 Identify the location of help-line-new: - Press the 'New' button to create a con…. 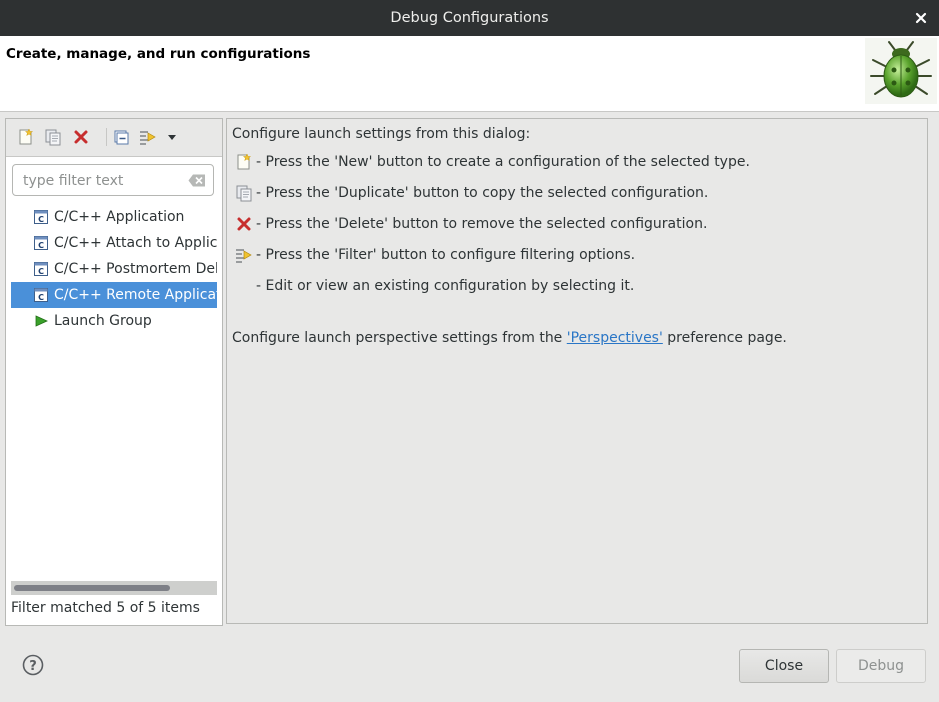
(503, 162).